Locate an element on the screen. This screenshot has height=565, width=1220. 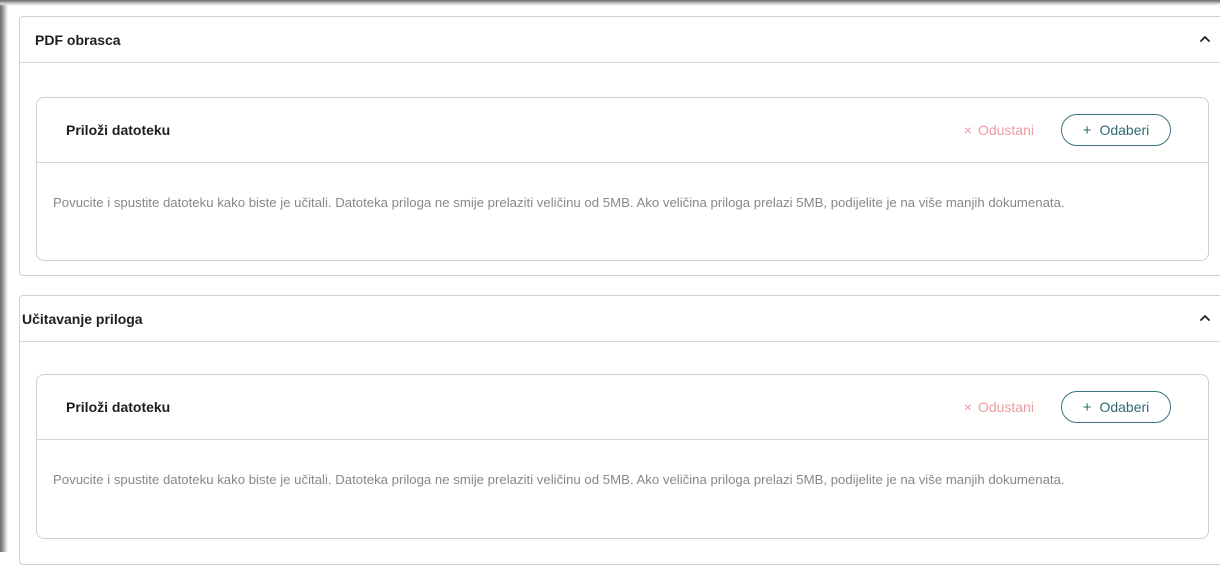
attachment-upload-panel-header: Učitavanje priloga is located at coordinates (620, 319).